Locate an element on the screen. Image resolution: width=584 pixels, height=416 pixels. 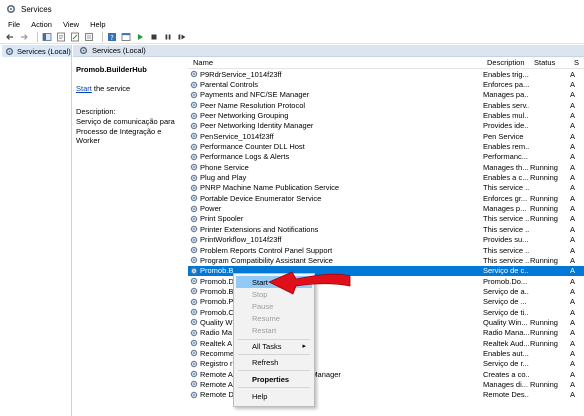
service-name-cell: PNRP Machine Name Publication Service is located at coordinates (335, 187).